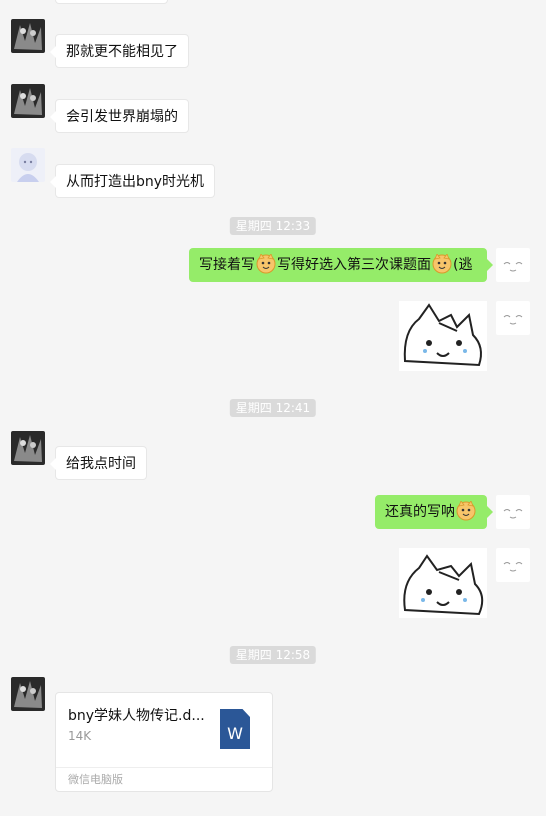  I want to click on word-icon-letter: W, so click(235, 733).